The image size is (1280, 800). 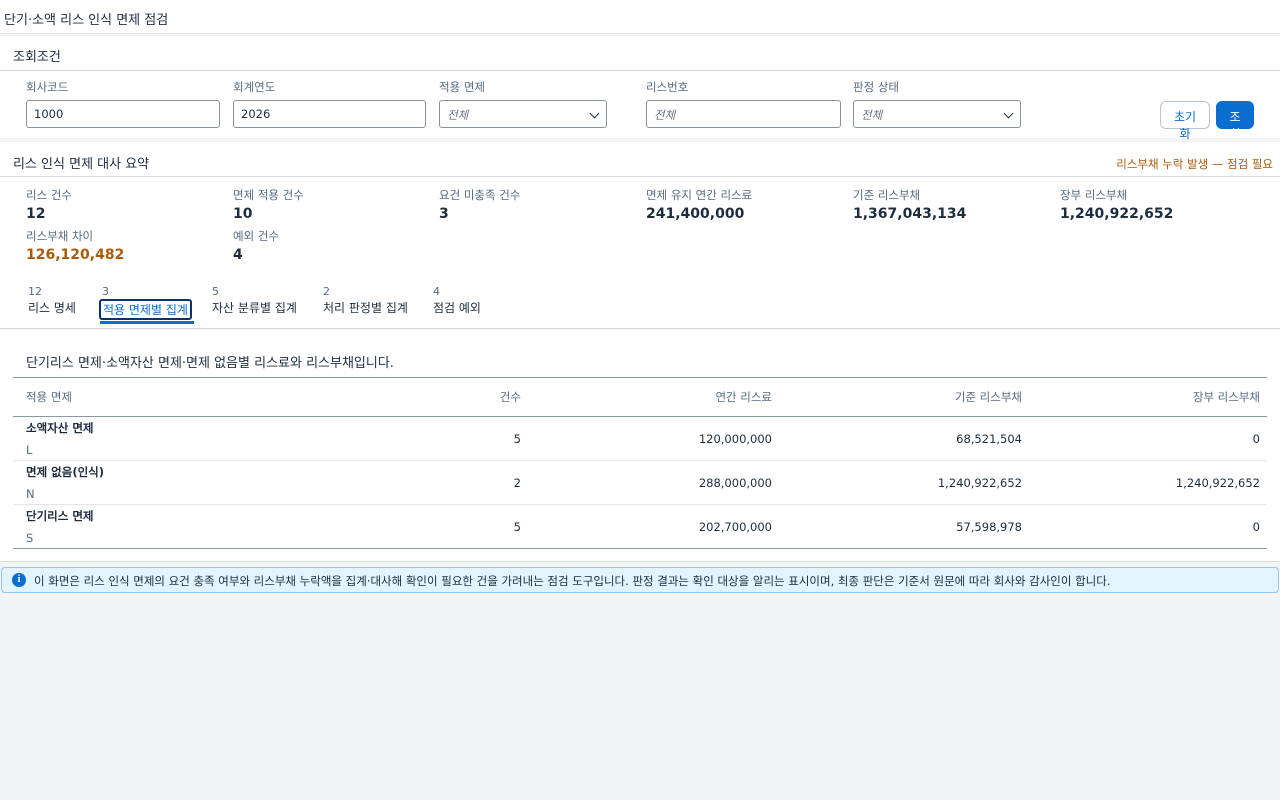 What do you see at coordinates (735, 526) in the screenshot?
I see `annual-payment-cell: 202,700,000` at bounding box center [735, 526].